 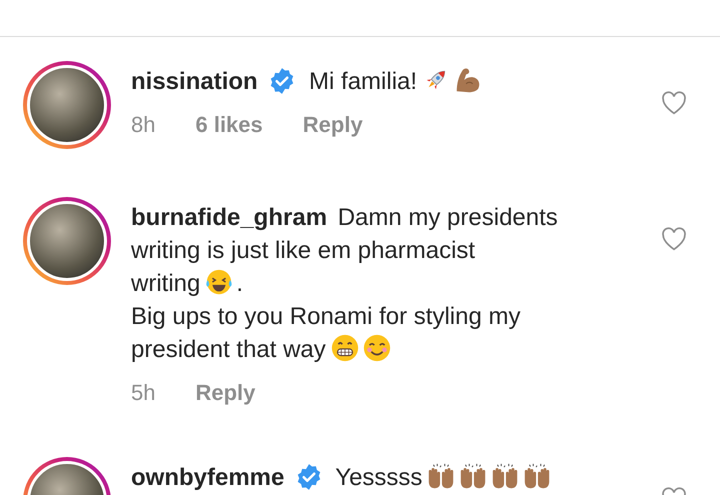 What do you see at coordinates (165, 283) in the screenshot?
I see `comment-text: writing` at bounding box center [165, 283].